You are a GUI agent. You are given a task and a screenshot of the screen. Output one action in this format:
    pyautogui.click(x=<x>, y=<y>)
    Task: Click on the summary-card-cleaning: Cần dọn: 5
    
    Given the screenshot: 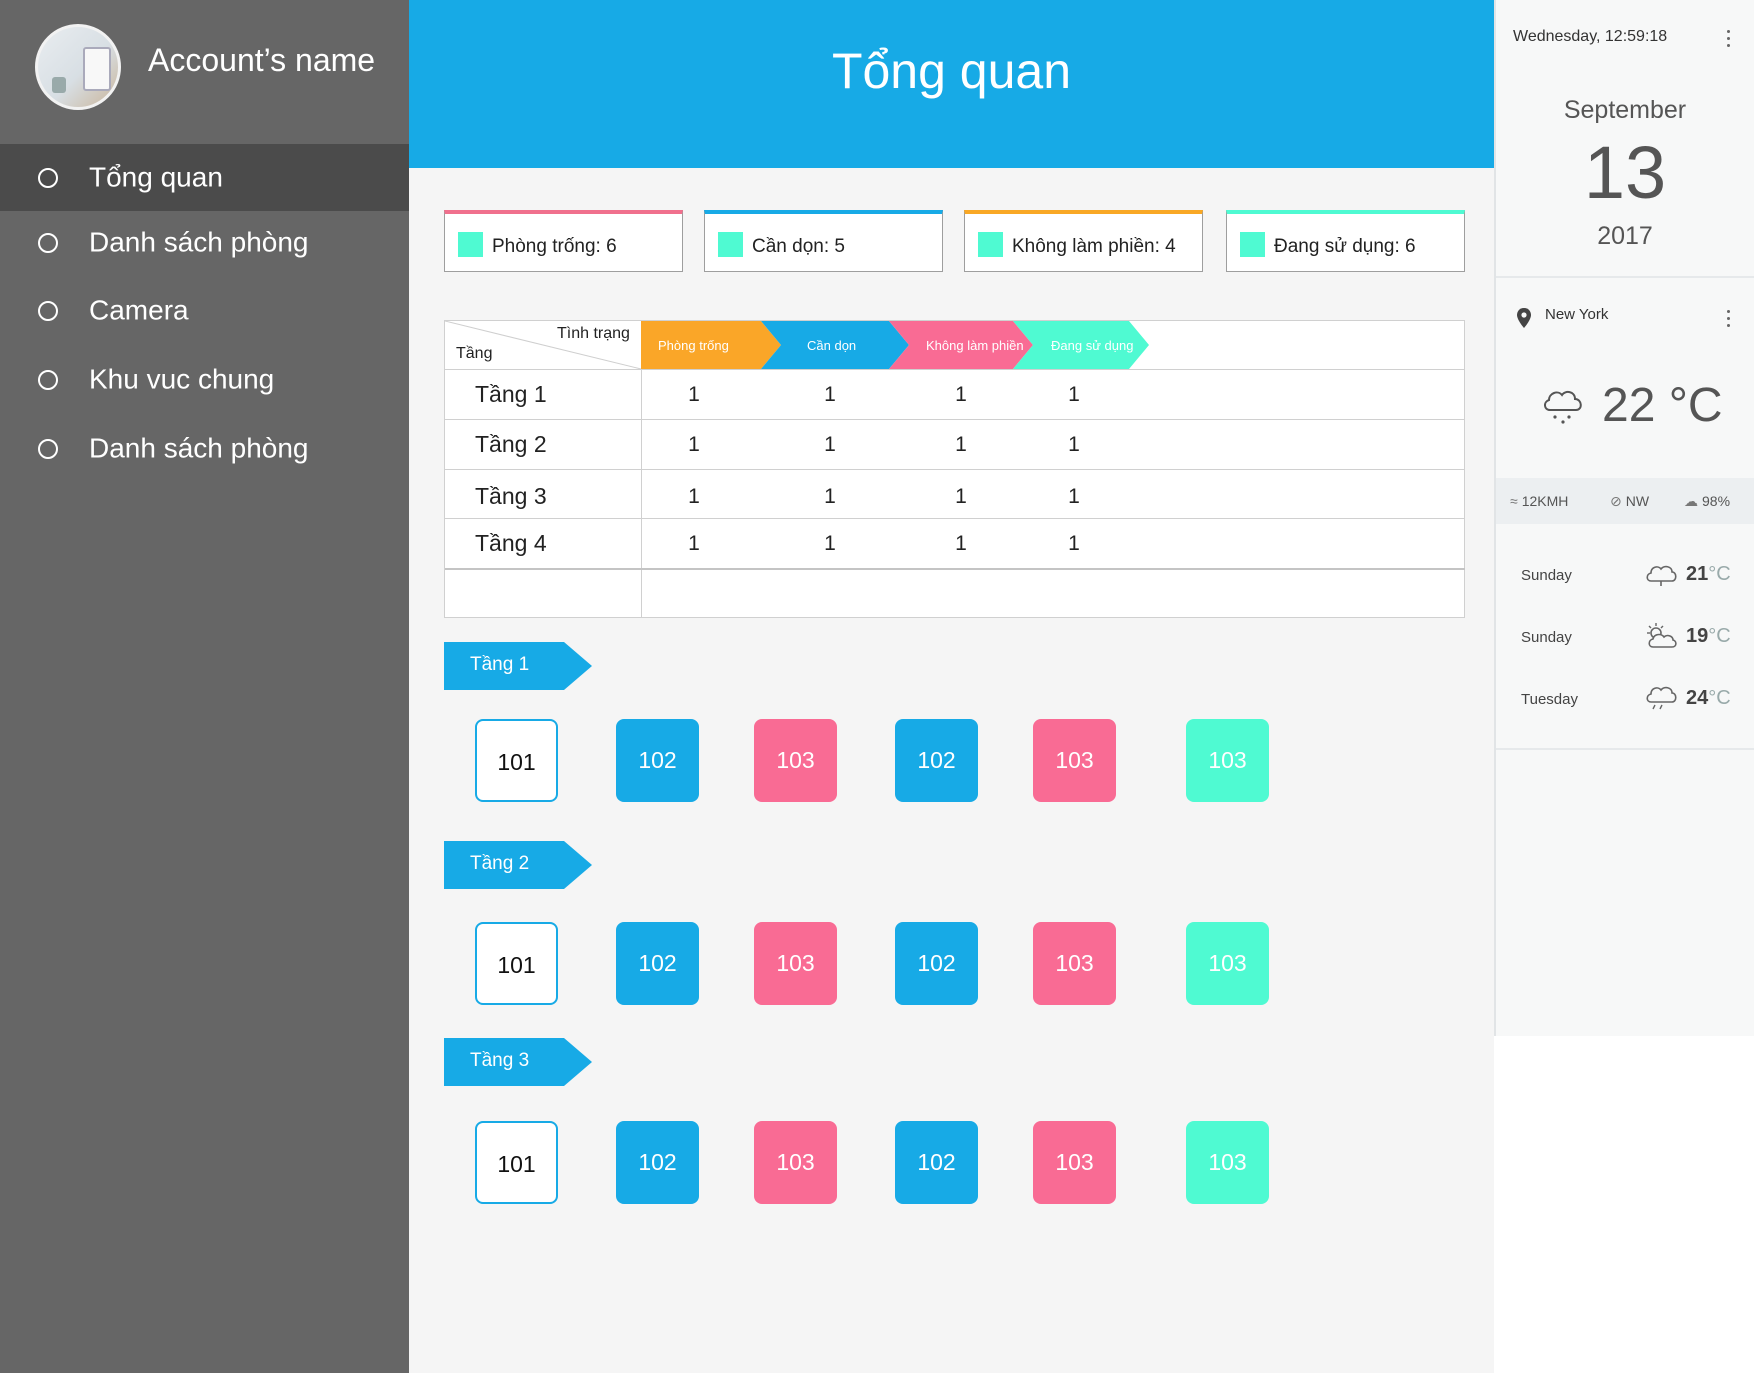 What is the action you would take?
    pyautogui.click(x=823, y=241)
    